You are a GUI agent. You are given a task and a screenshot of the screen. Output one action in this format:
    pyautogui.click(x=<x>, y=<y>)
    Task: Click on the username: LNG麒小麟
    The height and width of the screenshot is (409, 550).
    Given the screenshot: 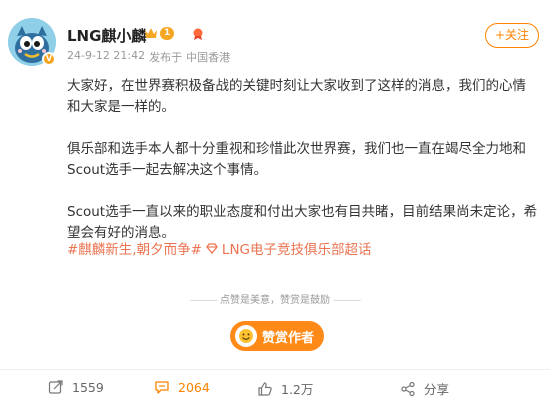 What is the action you would take?
    pyautogui.click(x=106, y=35)
    